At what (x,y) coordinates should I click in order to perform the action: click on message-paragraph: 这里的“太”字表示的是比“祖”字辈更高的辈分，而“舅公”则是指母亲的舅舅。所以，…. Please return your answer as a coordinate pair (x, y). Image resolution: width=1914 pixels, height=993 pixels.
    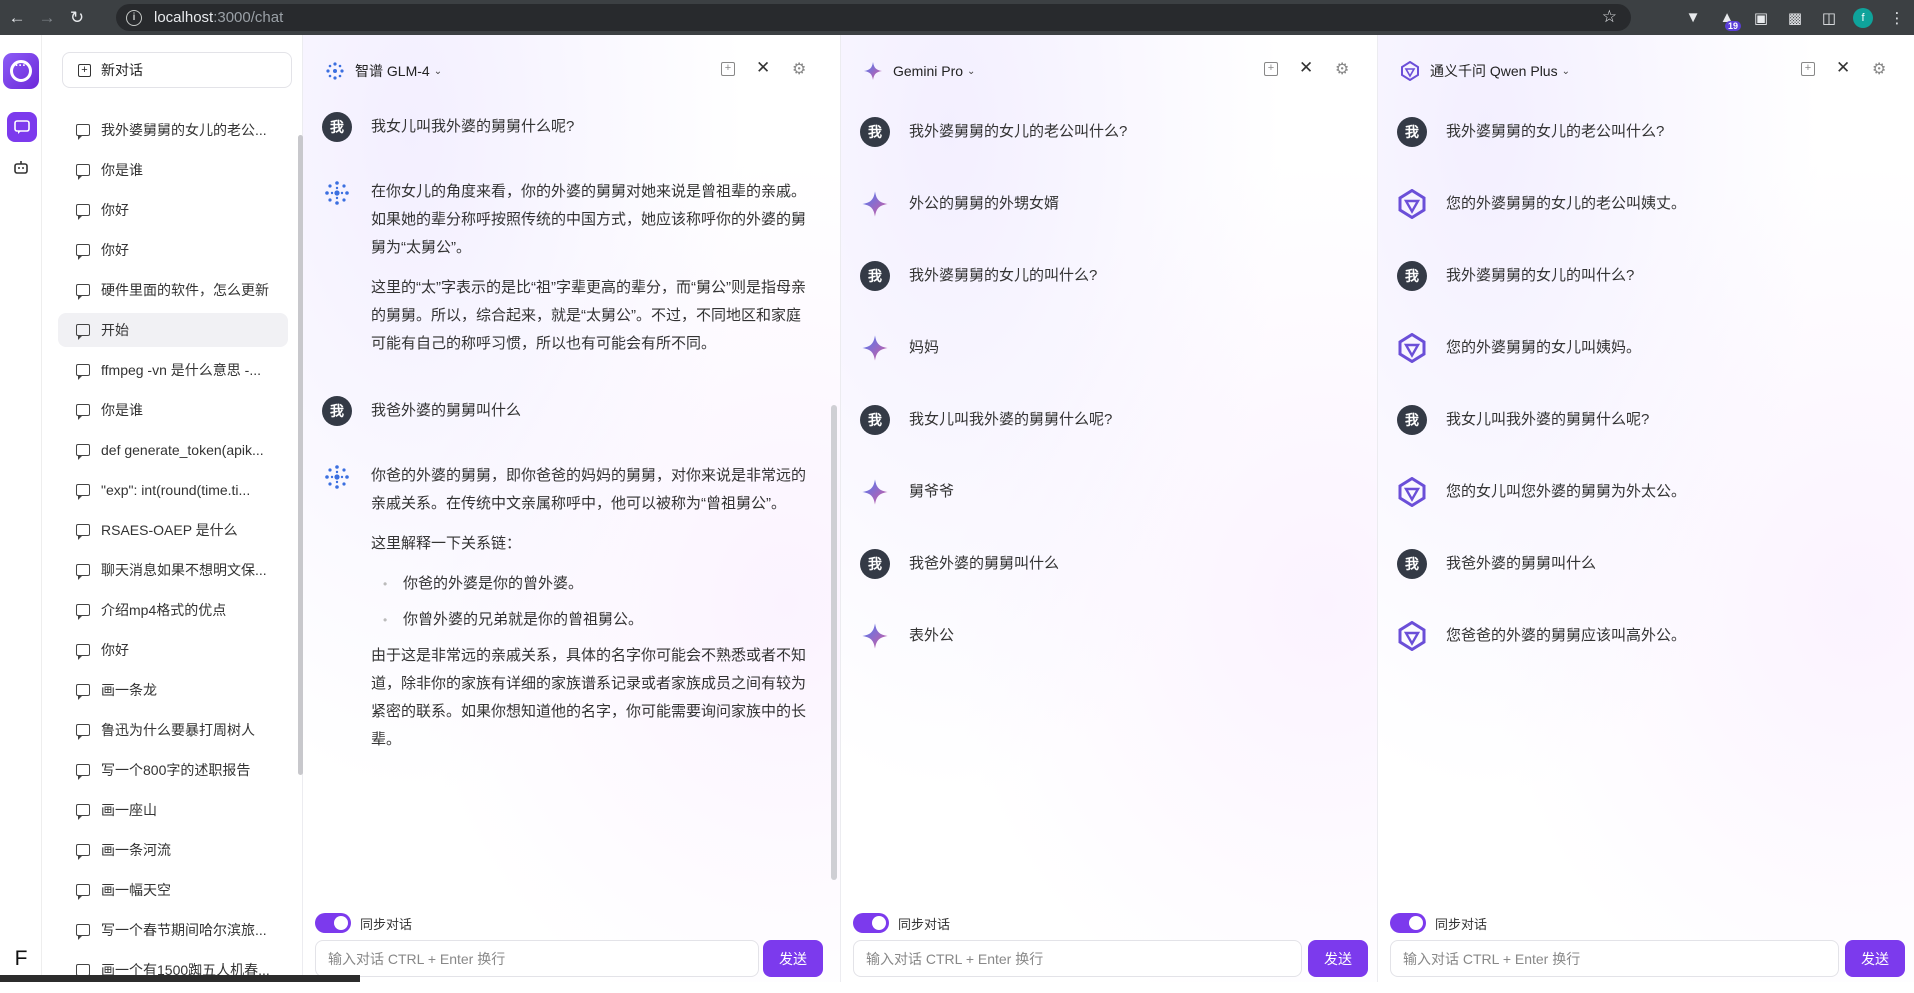
    Looking at the image, I should click on (588, 315).